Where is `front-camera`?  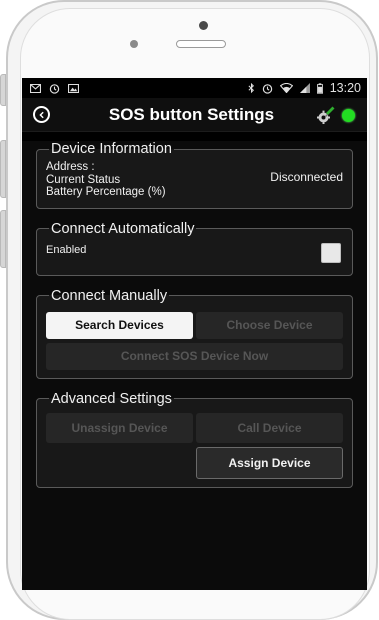
front-camera is located at coordinates (203, 25).